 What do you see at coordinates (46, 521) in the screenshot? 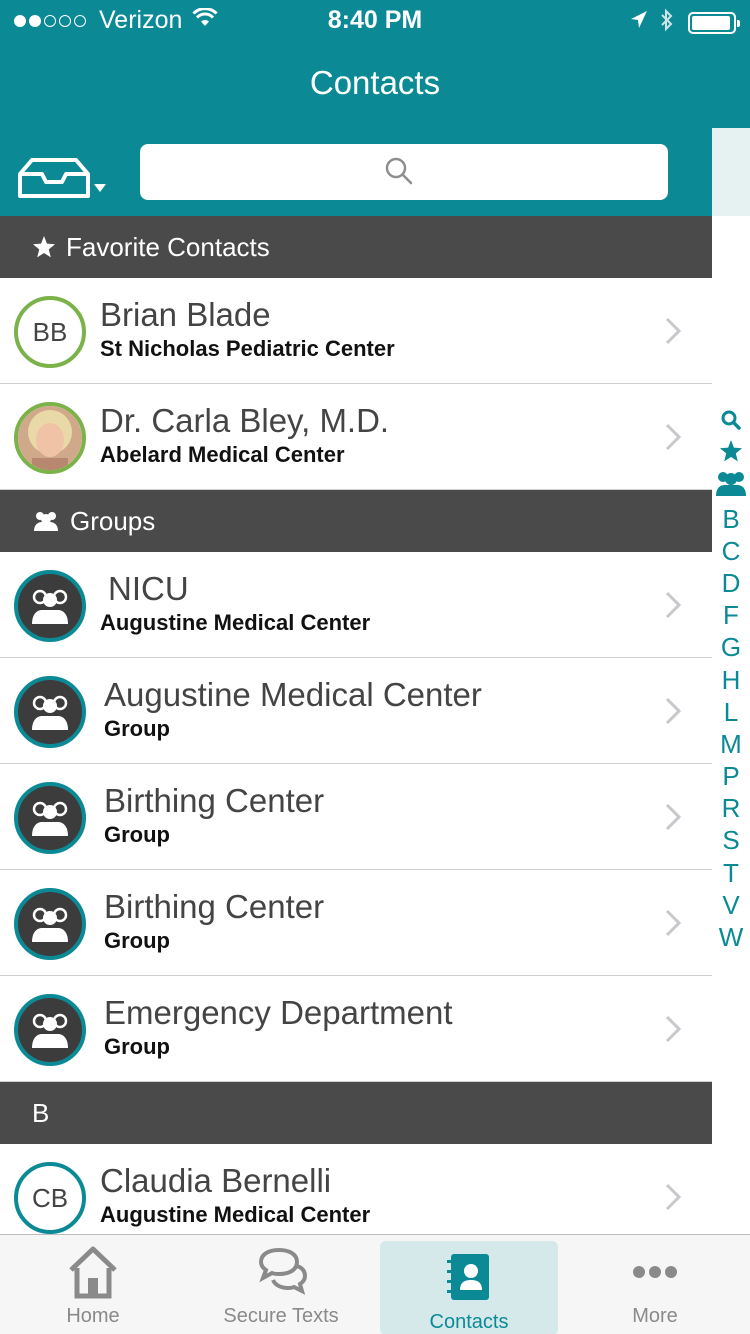
I see `group-icon` at bounding box center [46, 521].